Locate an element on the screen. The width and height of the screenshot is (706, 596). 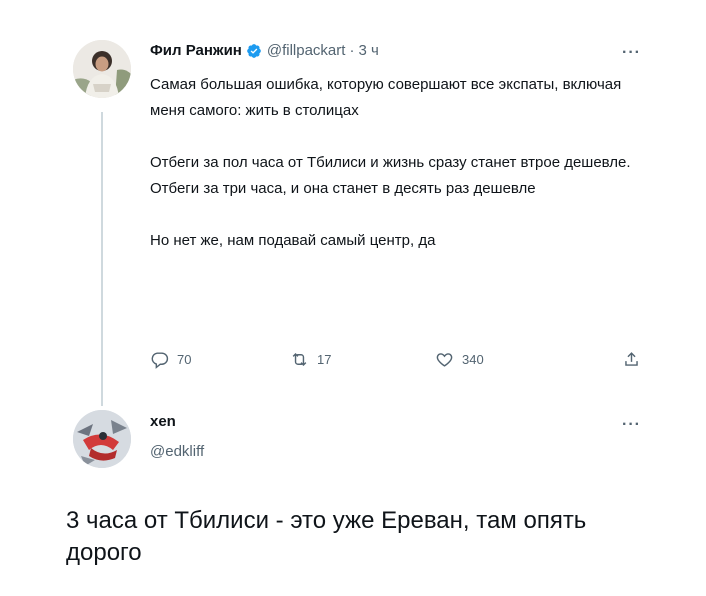
tweet-actions-bar: 70 17 340 is located at coordinates (397, 362).